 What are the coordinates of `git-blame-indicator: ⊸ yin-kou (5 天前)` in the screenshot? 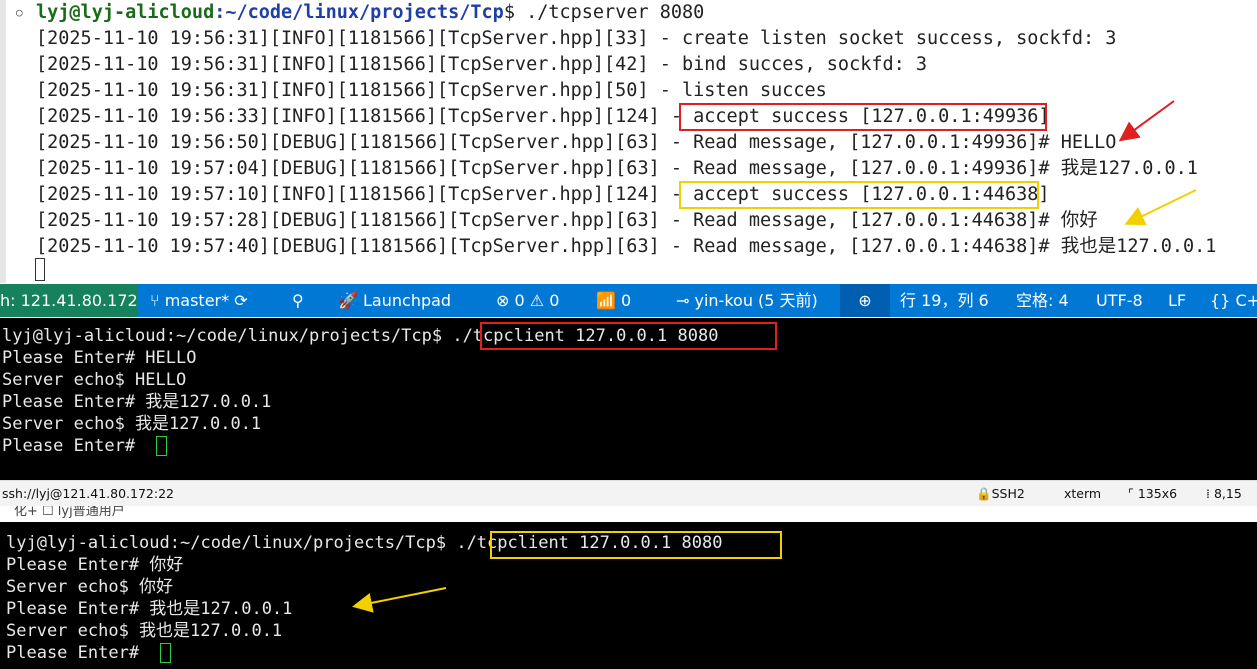 It's located at (747, 300).